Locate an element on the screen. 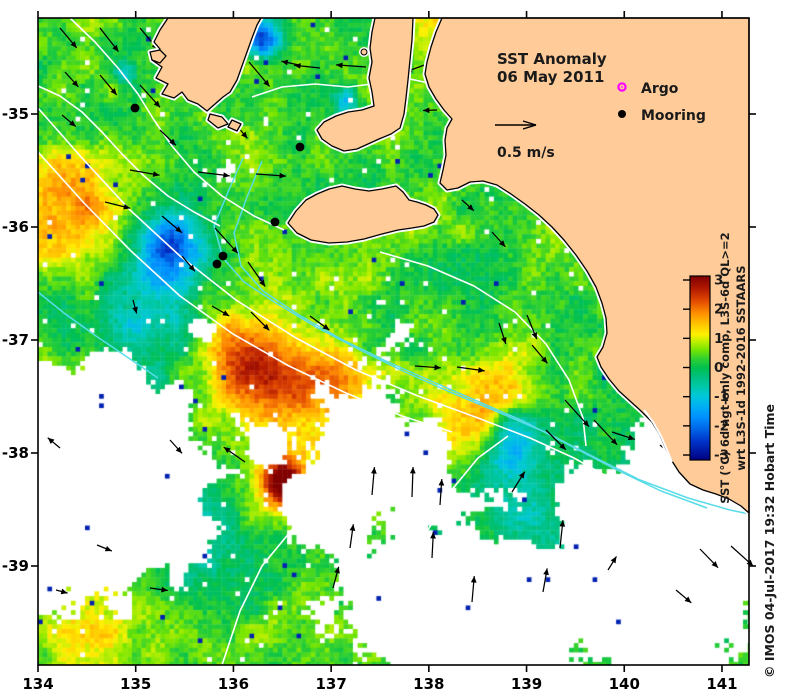 Image resolution: width=791 pixels, height=700 pixels. y-tick-label: -36 is located at coordinates (15, 227).